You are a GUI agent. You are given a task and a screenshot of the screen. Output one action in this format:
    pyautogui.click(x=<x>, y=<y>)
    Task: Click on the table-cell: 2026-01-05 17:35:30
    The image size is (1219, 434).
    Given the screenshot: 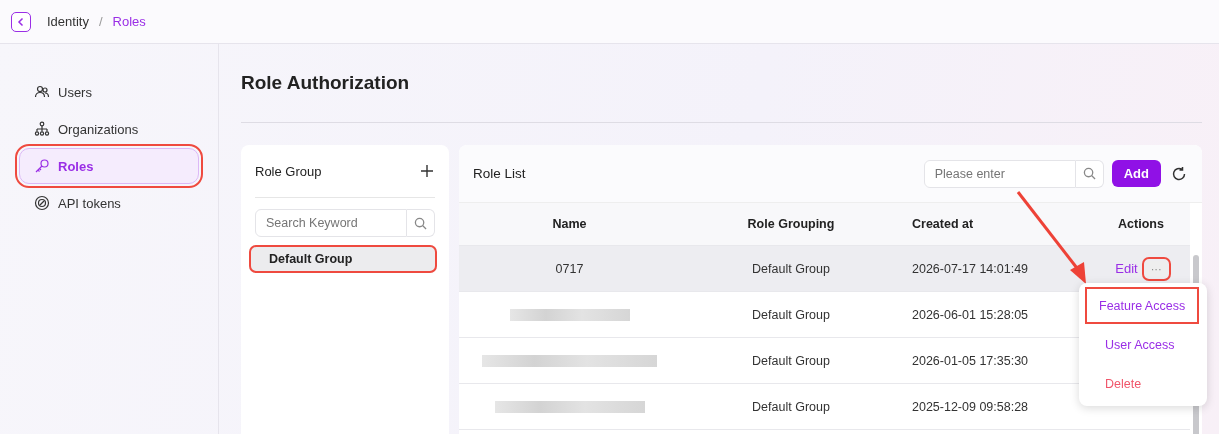 What is the action you would take?
    pyautogui.click(x=970, y=360)
    